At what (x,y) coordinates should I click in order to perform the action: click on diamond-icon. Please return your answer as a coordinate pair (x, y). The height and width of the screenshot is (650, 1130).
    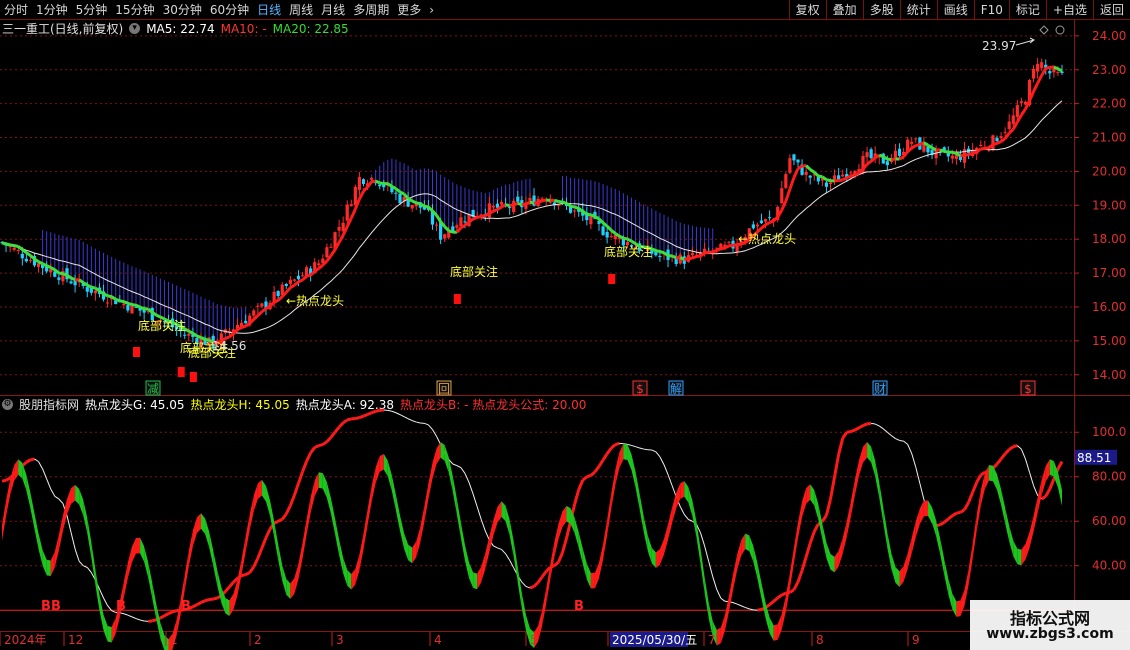
    Looking at the image, I should click on (1044, 30).